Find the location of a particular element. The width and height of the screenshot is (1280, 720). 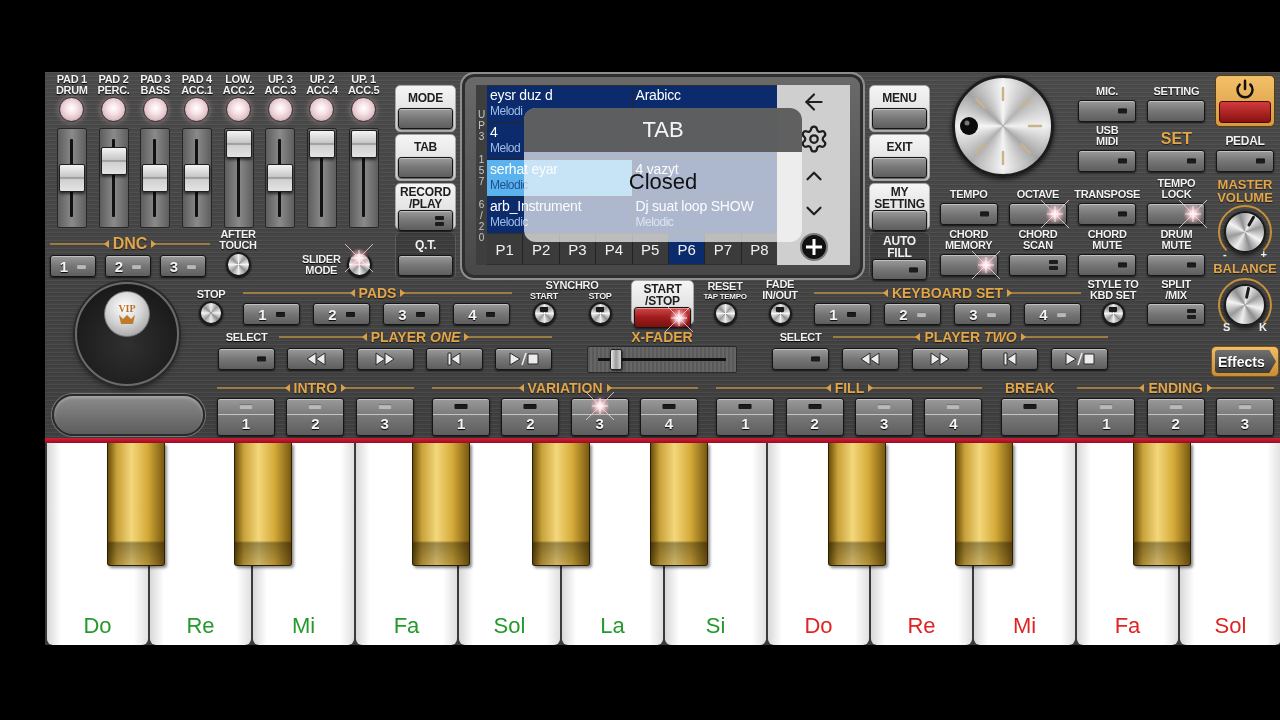

power-button is located at coordinates (1245, 101).